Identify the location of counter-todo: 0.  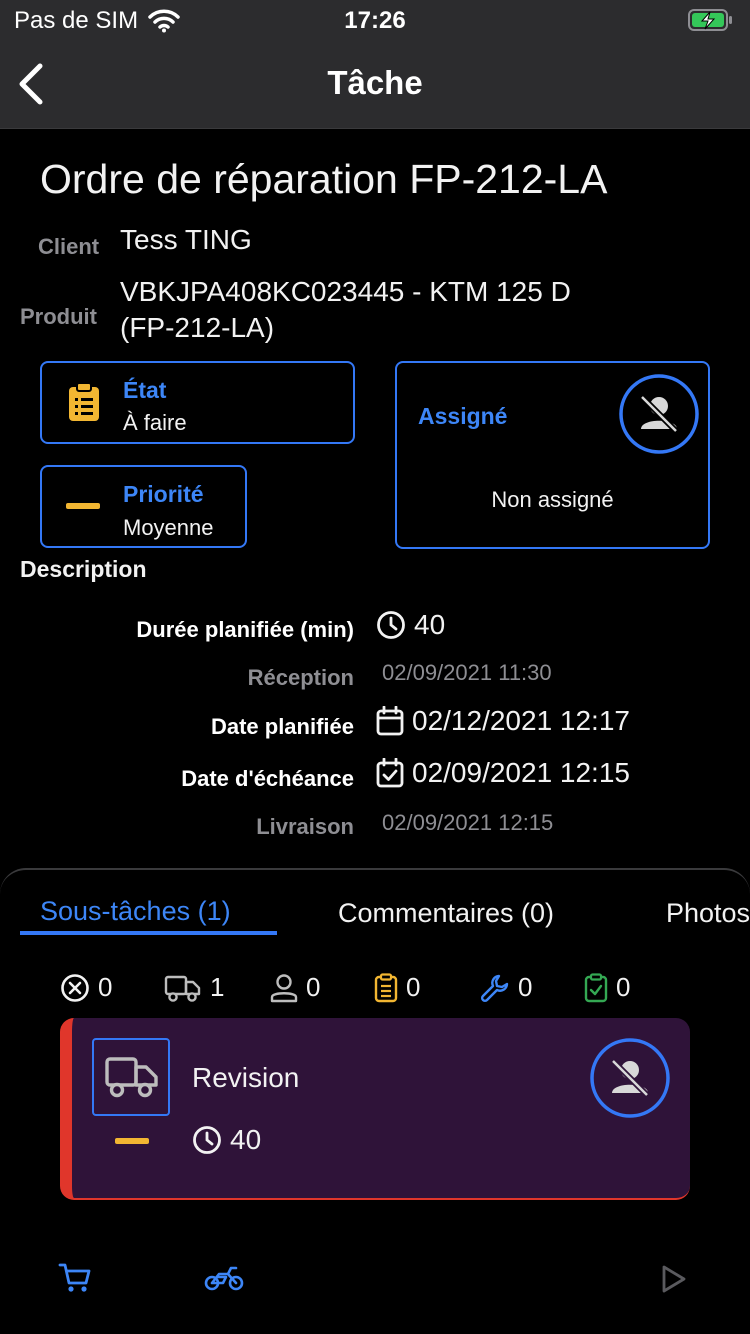
(397, 987).